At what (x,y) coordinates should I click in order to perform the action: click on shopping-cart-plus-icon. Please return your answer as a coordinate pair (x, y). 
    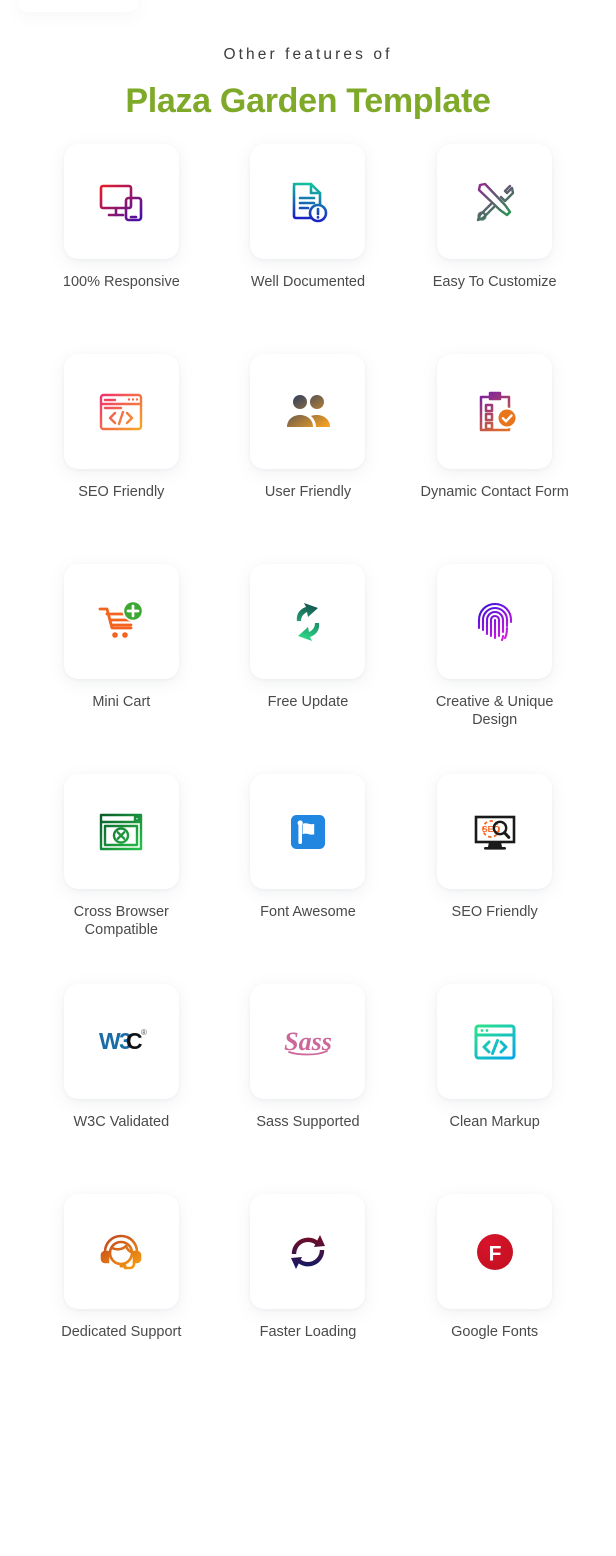
    Looking at the image, I should click on (121, 622).